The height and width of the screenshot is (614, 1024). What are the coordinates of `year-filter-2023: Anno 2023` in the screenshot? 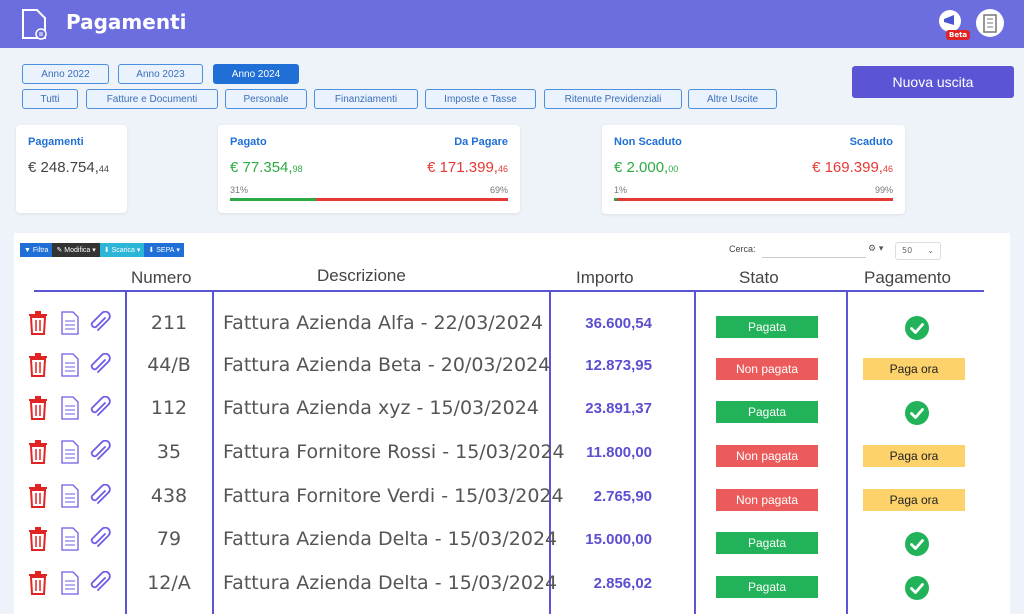 It's located at (160, 74).